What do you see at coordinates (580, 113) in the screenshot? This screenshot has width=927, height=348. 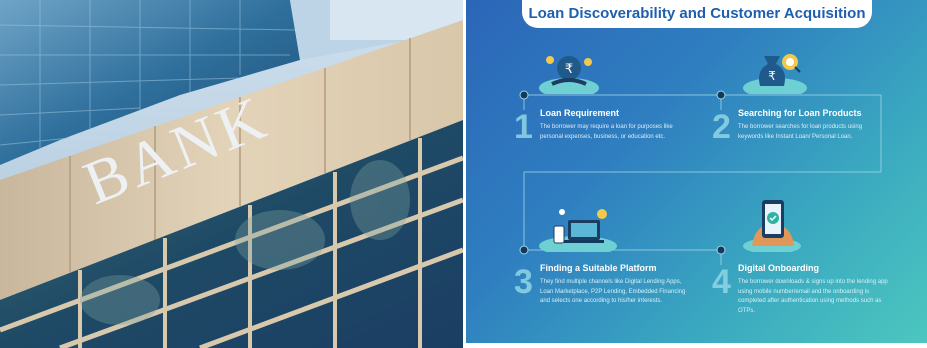 I see `step-1-title: Loan Requirement` at bounding box center [580, 113].